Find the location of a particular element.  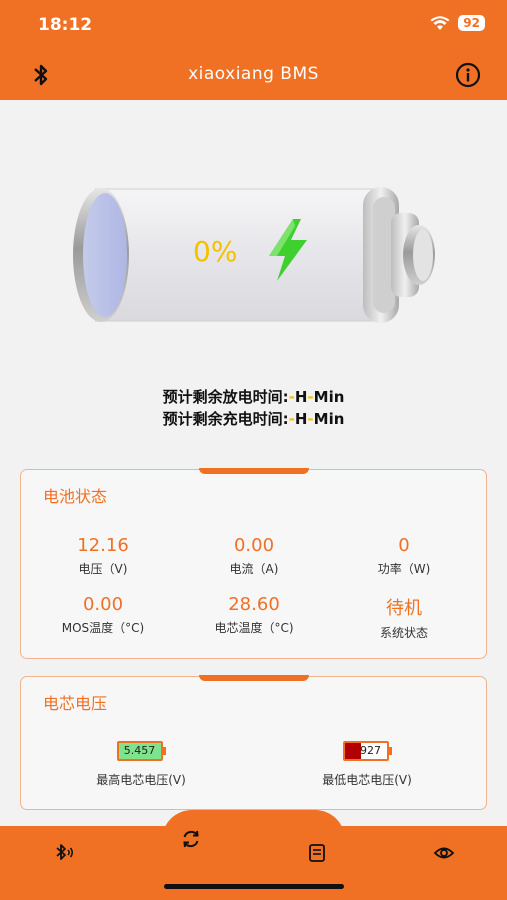

voltage-stat: 12.16 电压（V) is located at coordinates (103, 556).